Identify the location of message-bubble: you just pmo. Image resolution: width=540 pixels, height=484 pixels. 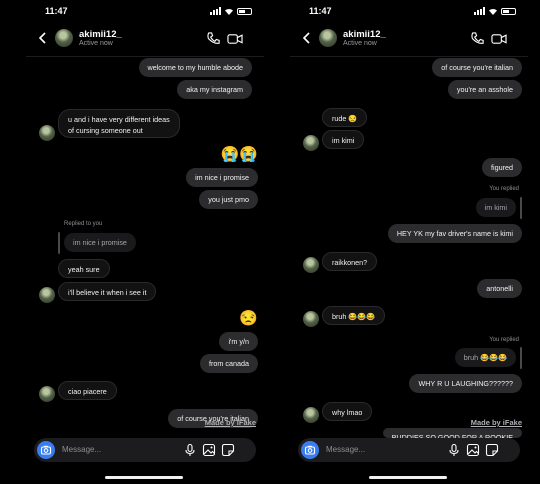
(228, 199).